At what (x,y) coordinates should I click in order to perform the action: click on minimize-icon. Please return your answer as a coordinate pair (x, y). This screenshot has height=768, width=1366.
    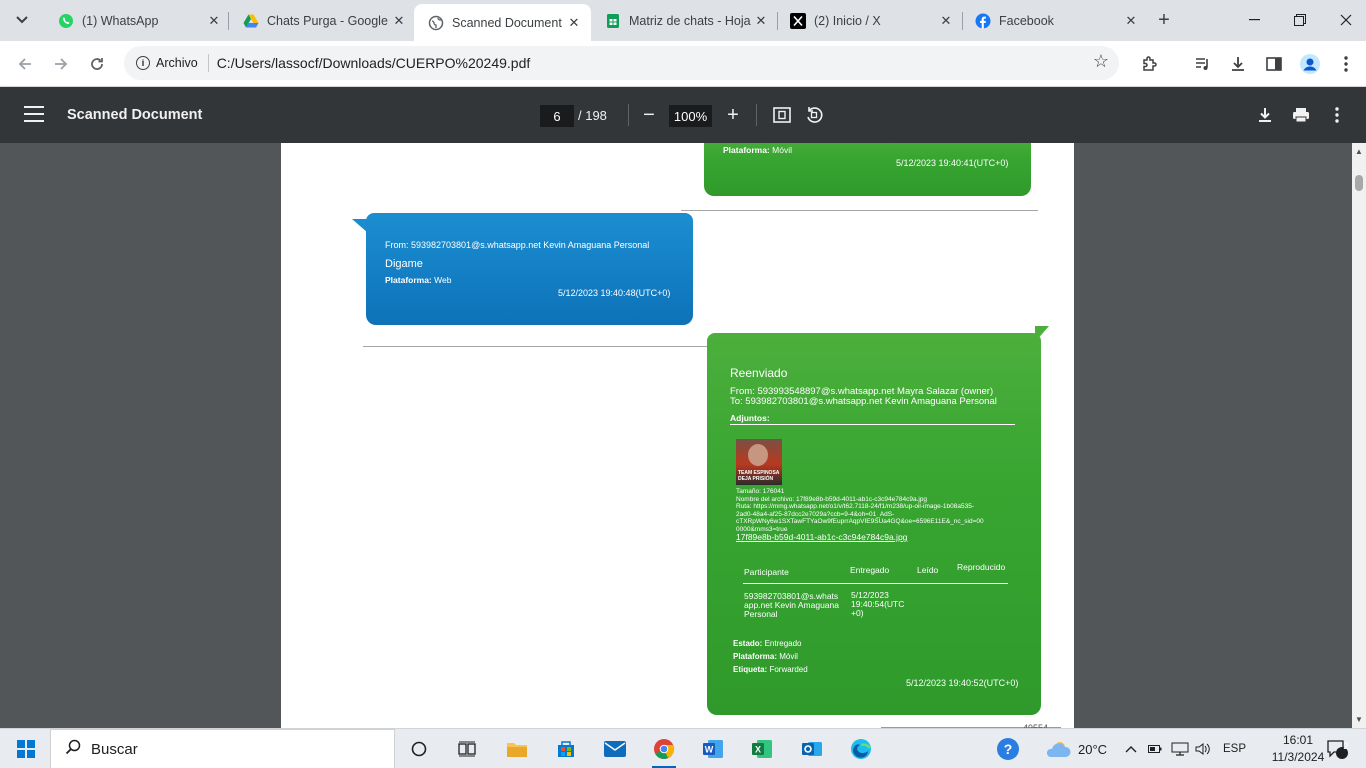
    Looking at the image, I should click on (1254, 20).